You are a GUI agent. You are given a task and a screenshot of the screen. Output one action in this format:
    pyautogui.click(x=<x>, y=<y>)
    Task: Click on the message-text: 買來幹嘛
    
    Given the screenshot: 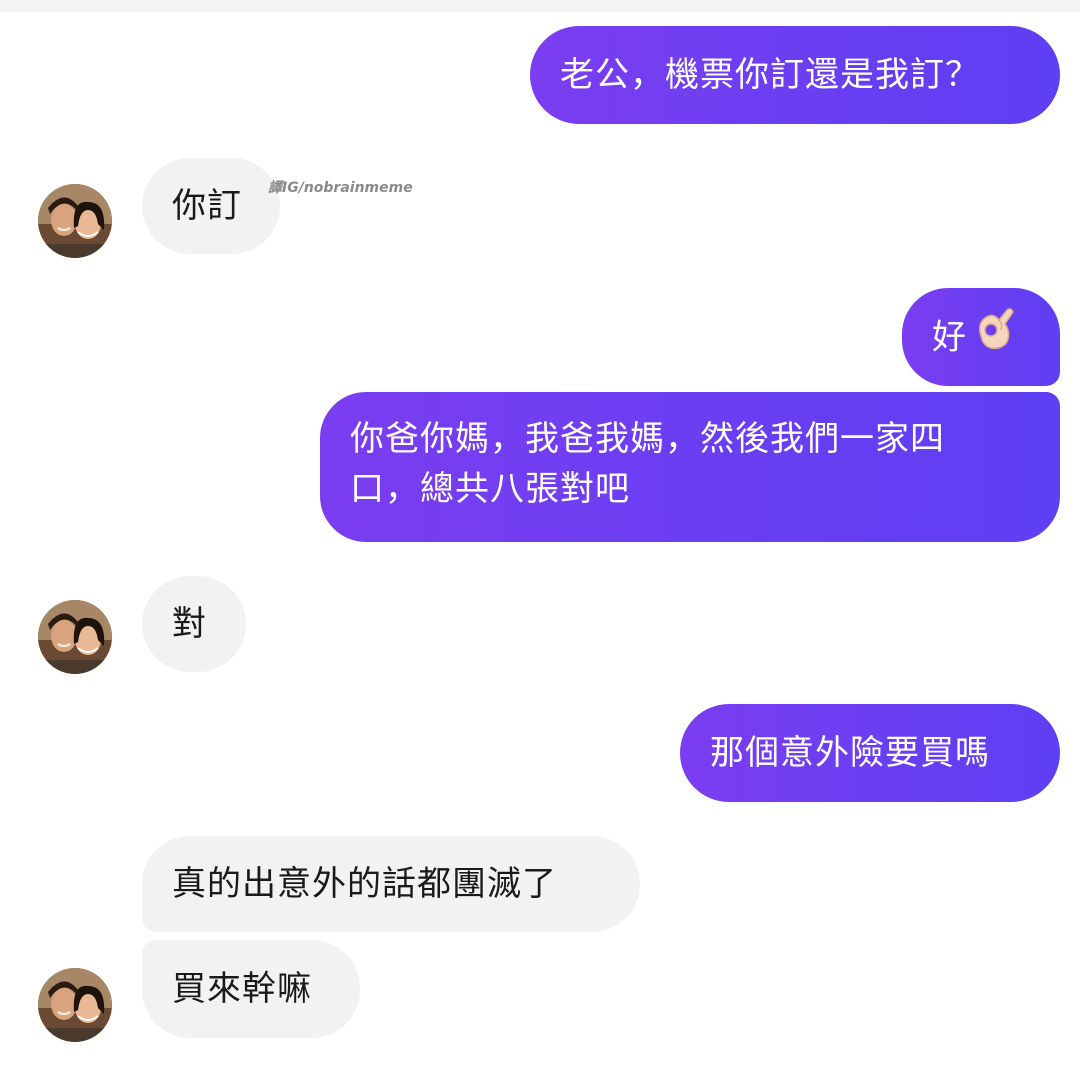 What is the action you would take?
    pyautogui.click(x=242, y=989)
    